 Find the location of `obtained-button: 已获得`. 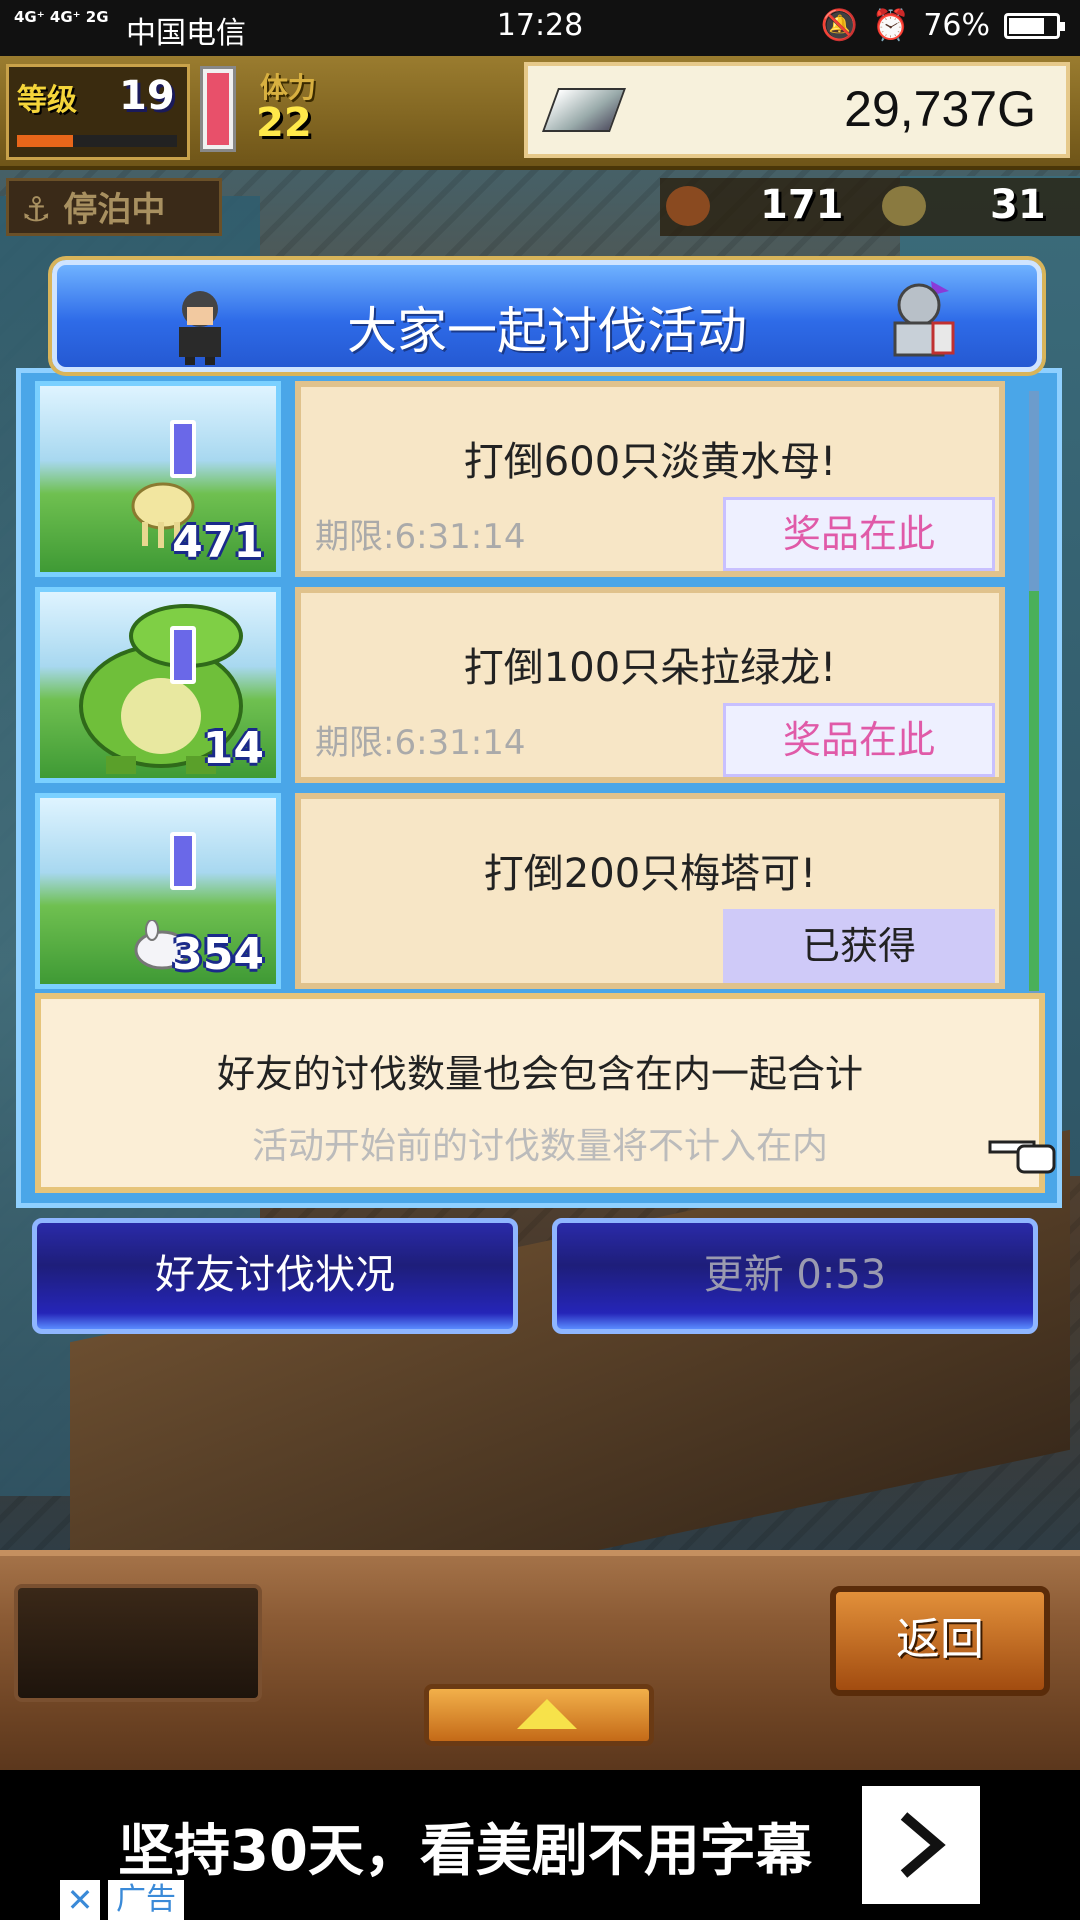

obtained-button: 已获得 is located at coordinates (859, 946).